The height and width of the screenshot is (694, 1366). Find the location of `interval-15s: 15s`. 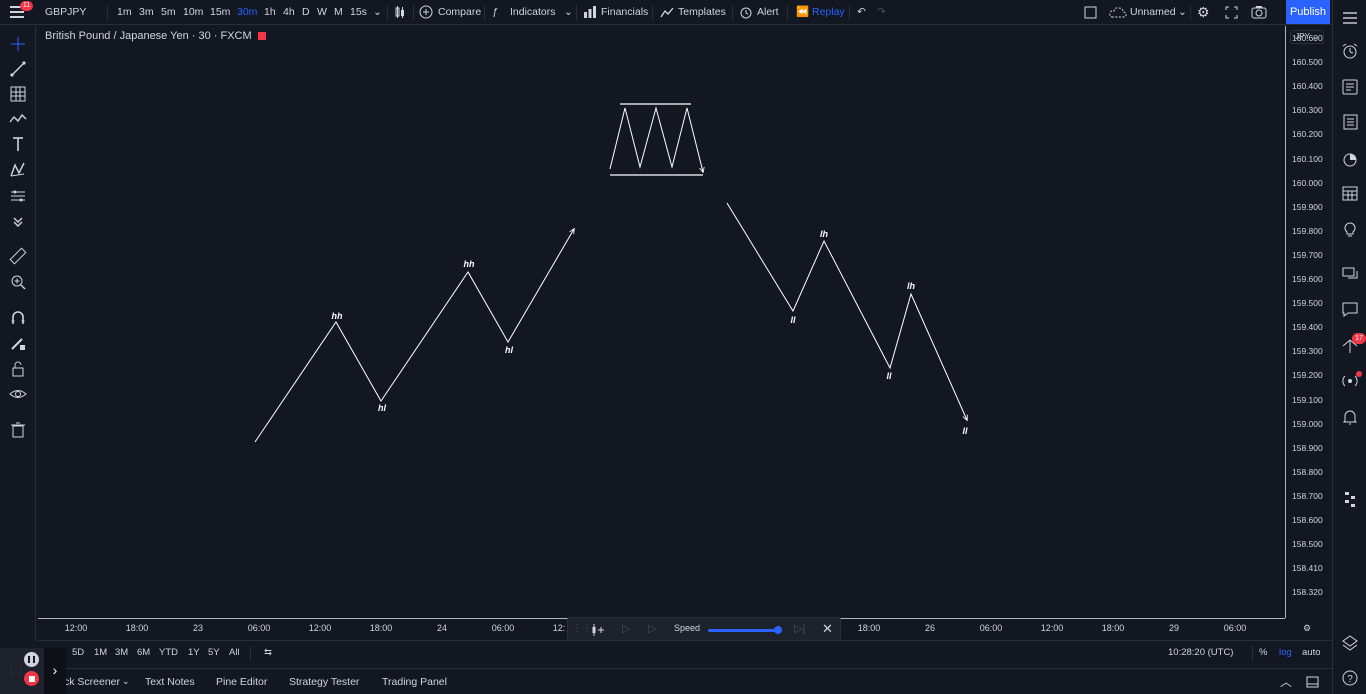

interval-15s: 15s is located at coordinates (358, 12).